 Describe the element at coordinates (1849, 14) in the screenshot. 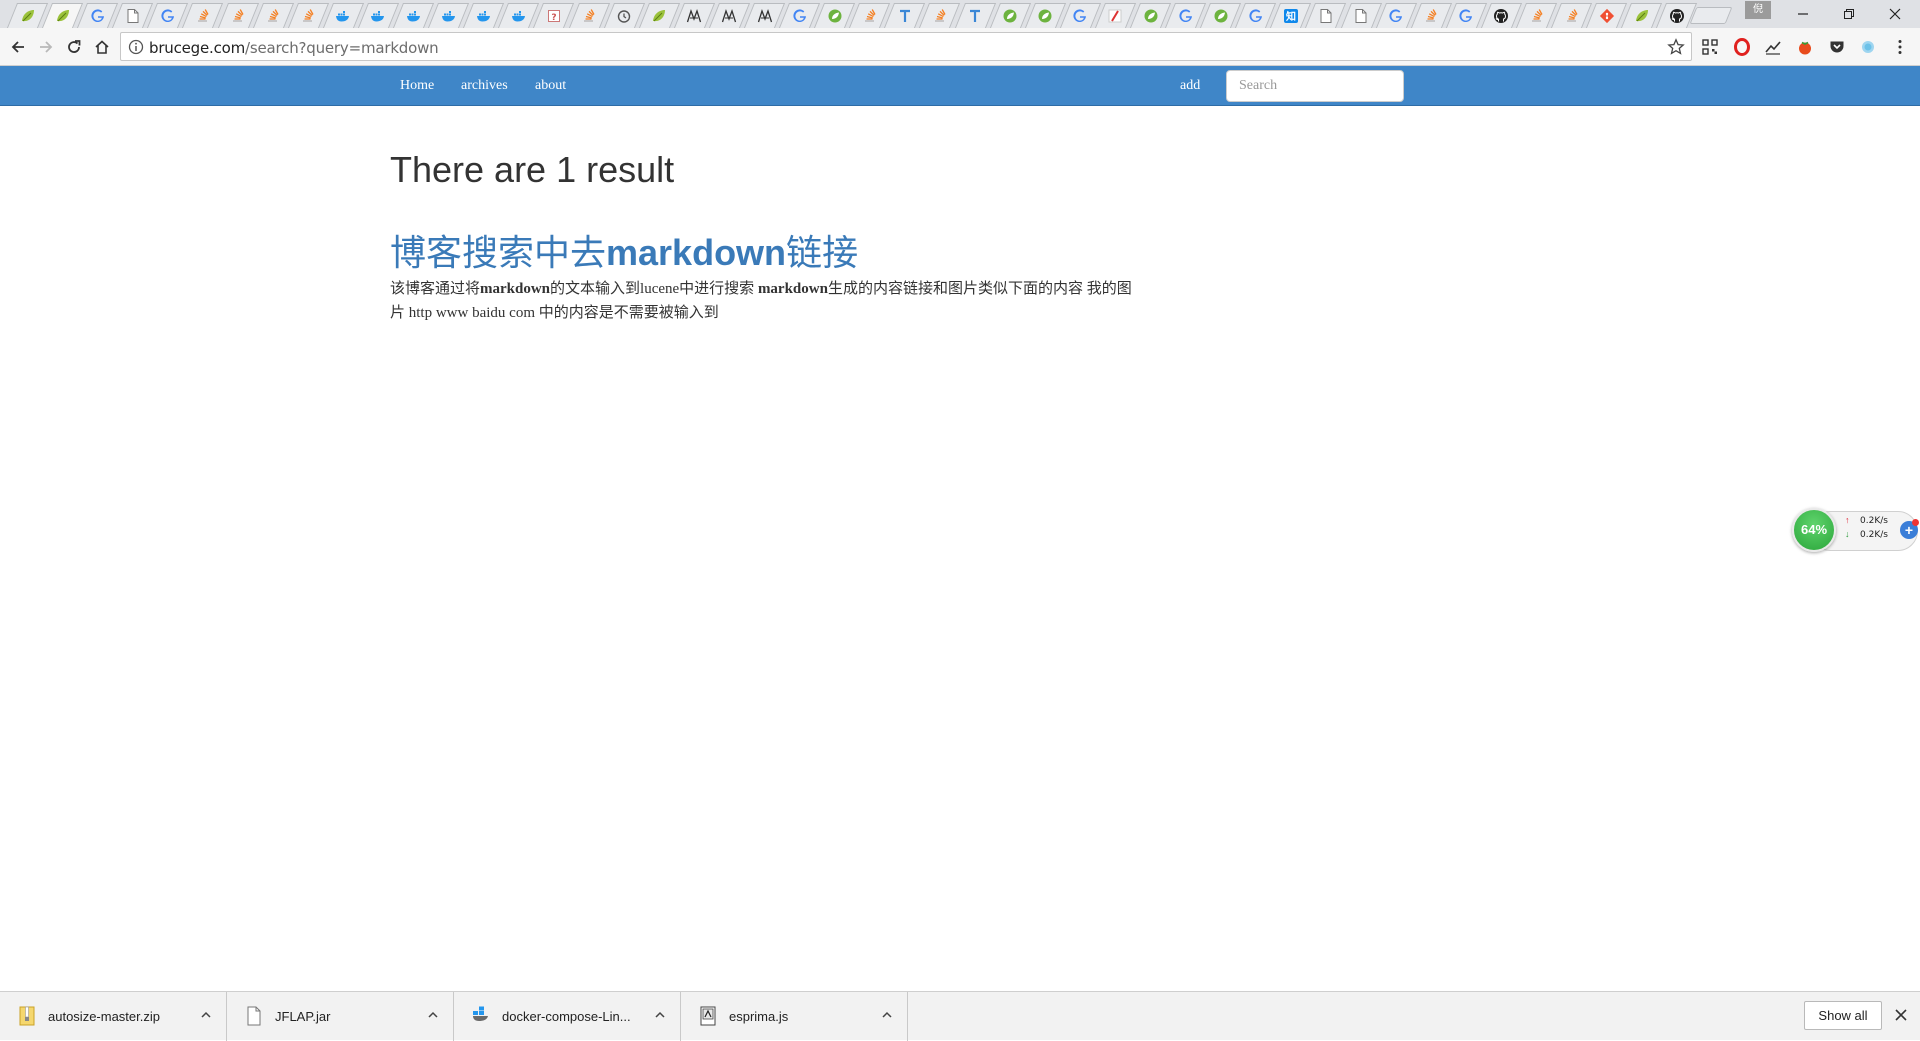

I see `restore-button` at that location.